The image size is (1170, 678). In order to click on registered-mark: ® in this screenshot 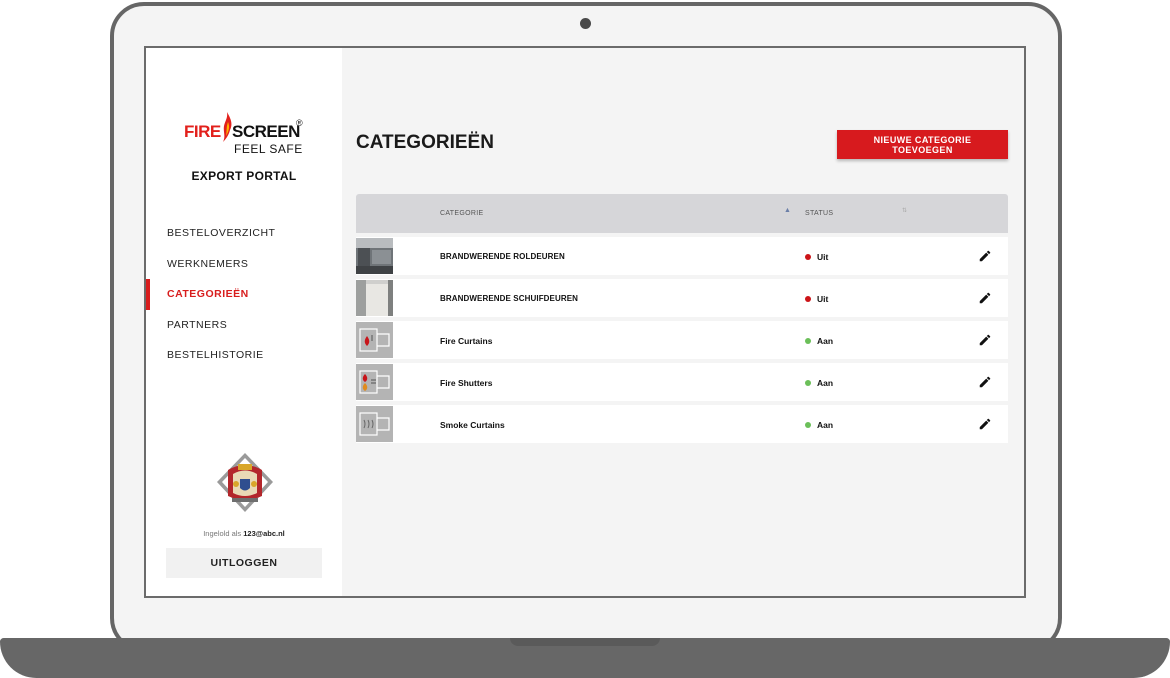, I will do `click(299, 123)`.